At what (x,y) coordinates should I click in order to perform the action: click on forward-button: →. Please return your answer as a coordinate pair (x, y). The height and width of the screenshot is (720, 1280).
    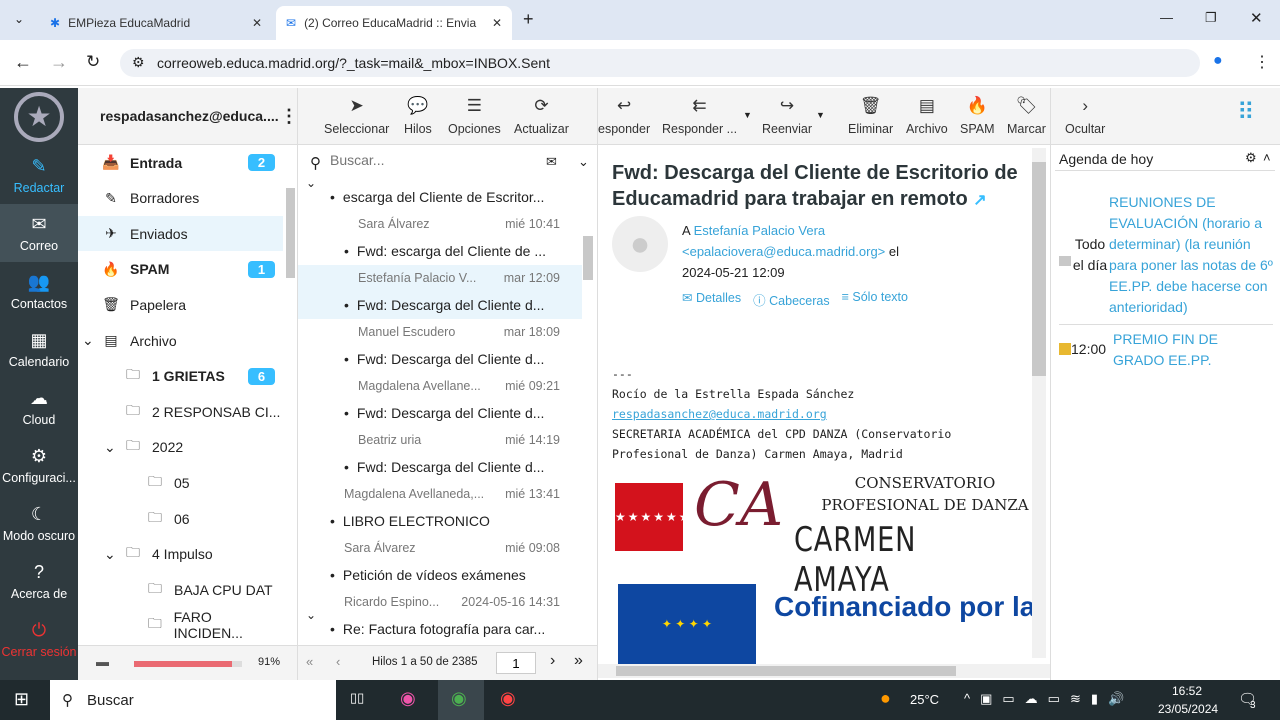
    Looking at the image, I should click on (59, 62).